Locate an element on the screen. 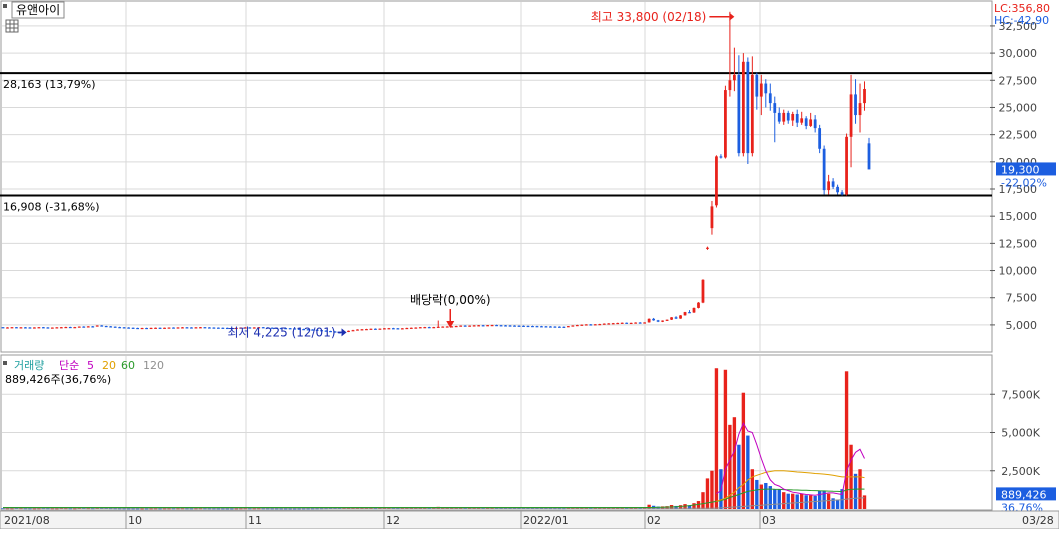 This screenshot has width=1059, height=533. table-icon is located at coordinates (12, 26).